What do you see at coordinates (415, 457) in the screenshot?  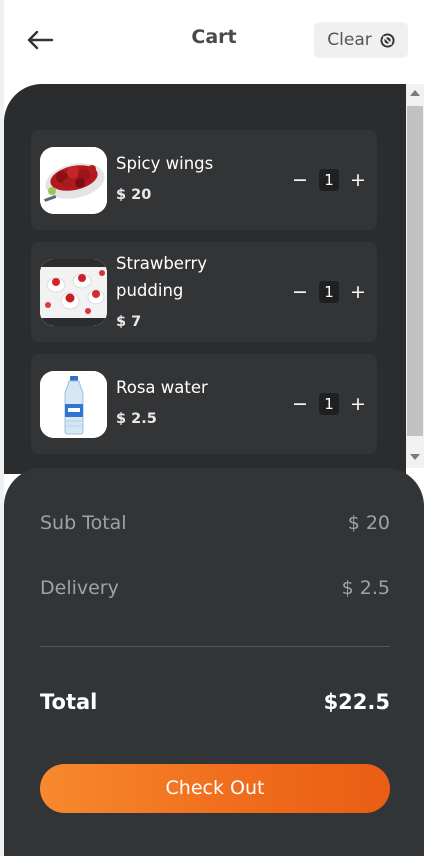 I see `scroll-down-arrow-icon` at bounding box center [415, 457].